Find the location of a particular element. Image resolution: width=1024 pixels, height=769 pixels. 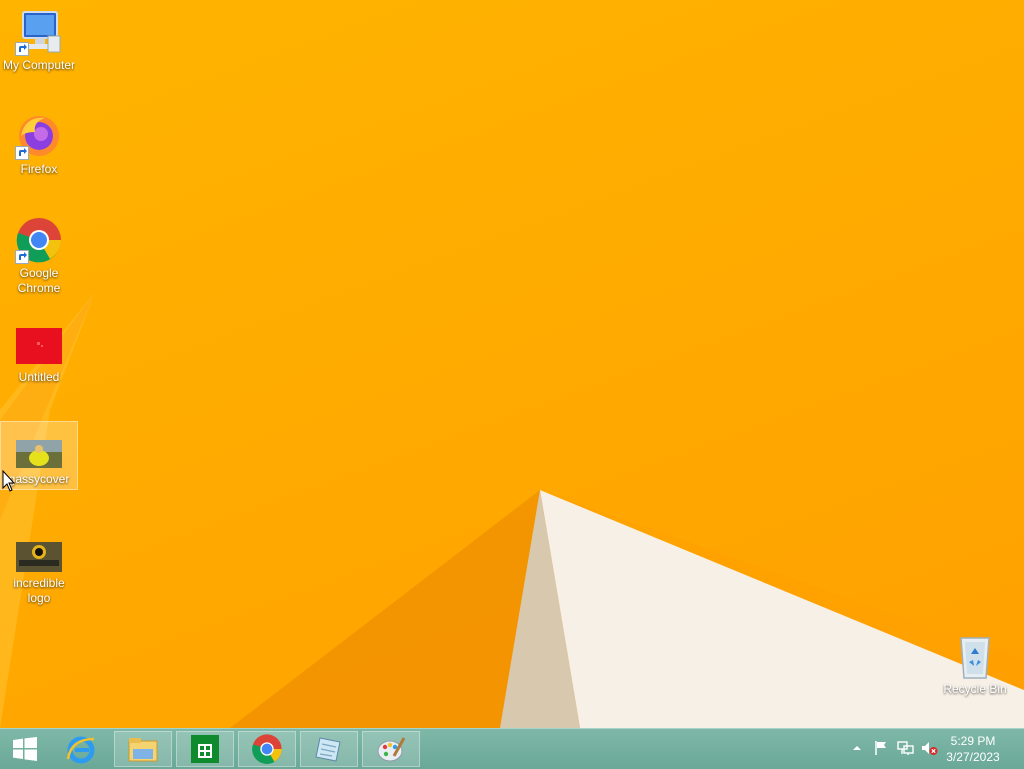

notepad-icon is located at coordinates (328, 749).